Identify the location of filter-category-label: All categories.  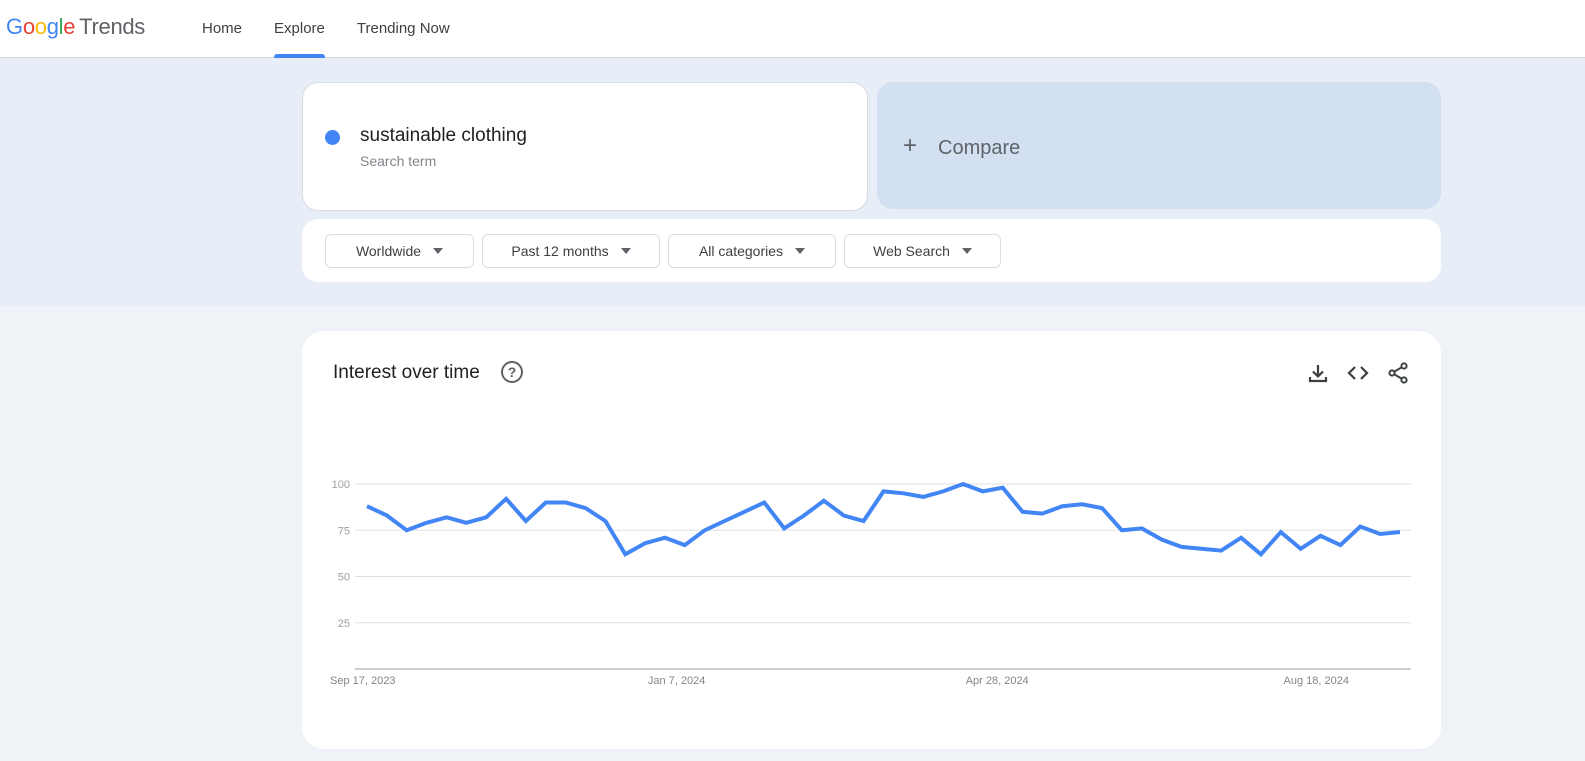
(741, 251).